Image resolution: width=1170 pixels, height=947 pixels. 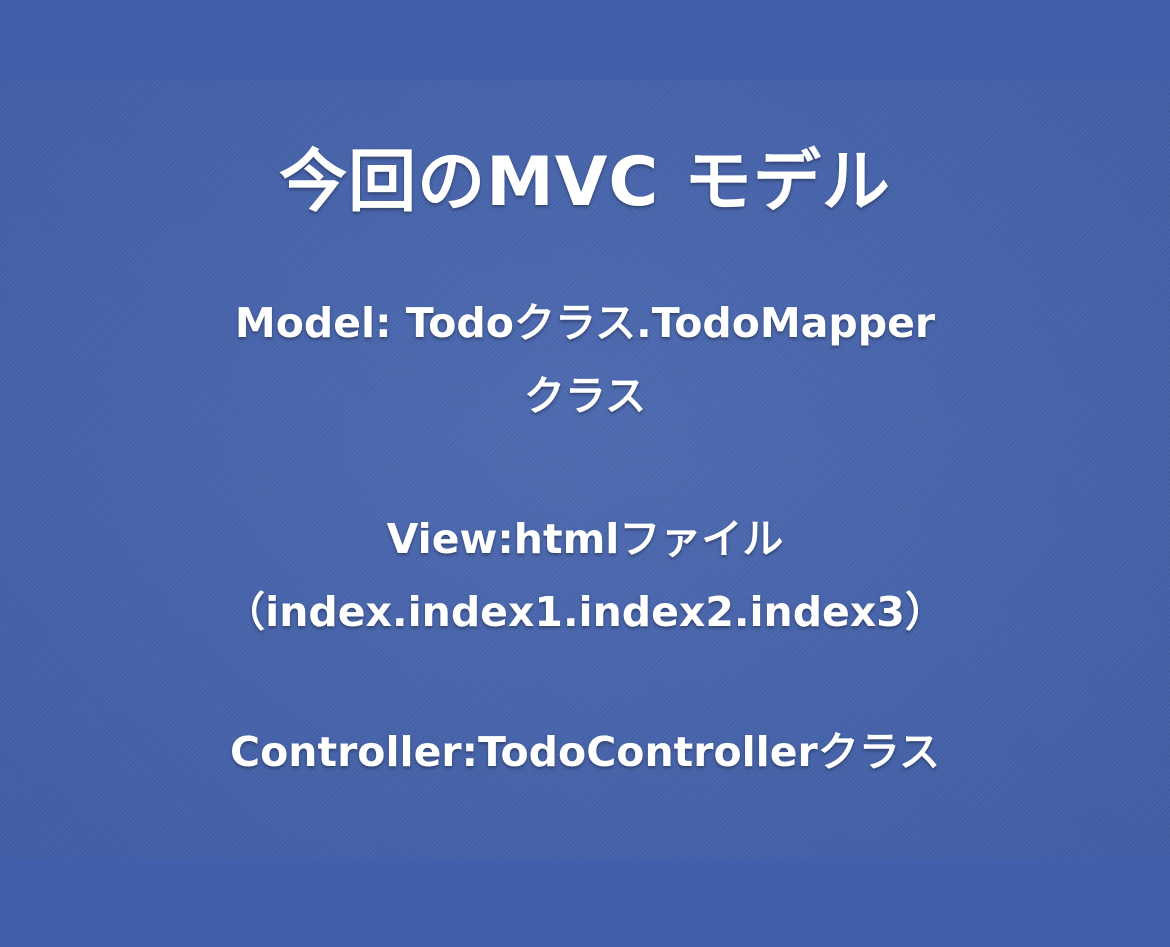 I want to click on view-line-2: （index.index1.index2.index3）, so click(x=585, y=612).